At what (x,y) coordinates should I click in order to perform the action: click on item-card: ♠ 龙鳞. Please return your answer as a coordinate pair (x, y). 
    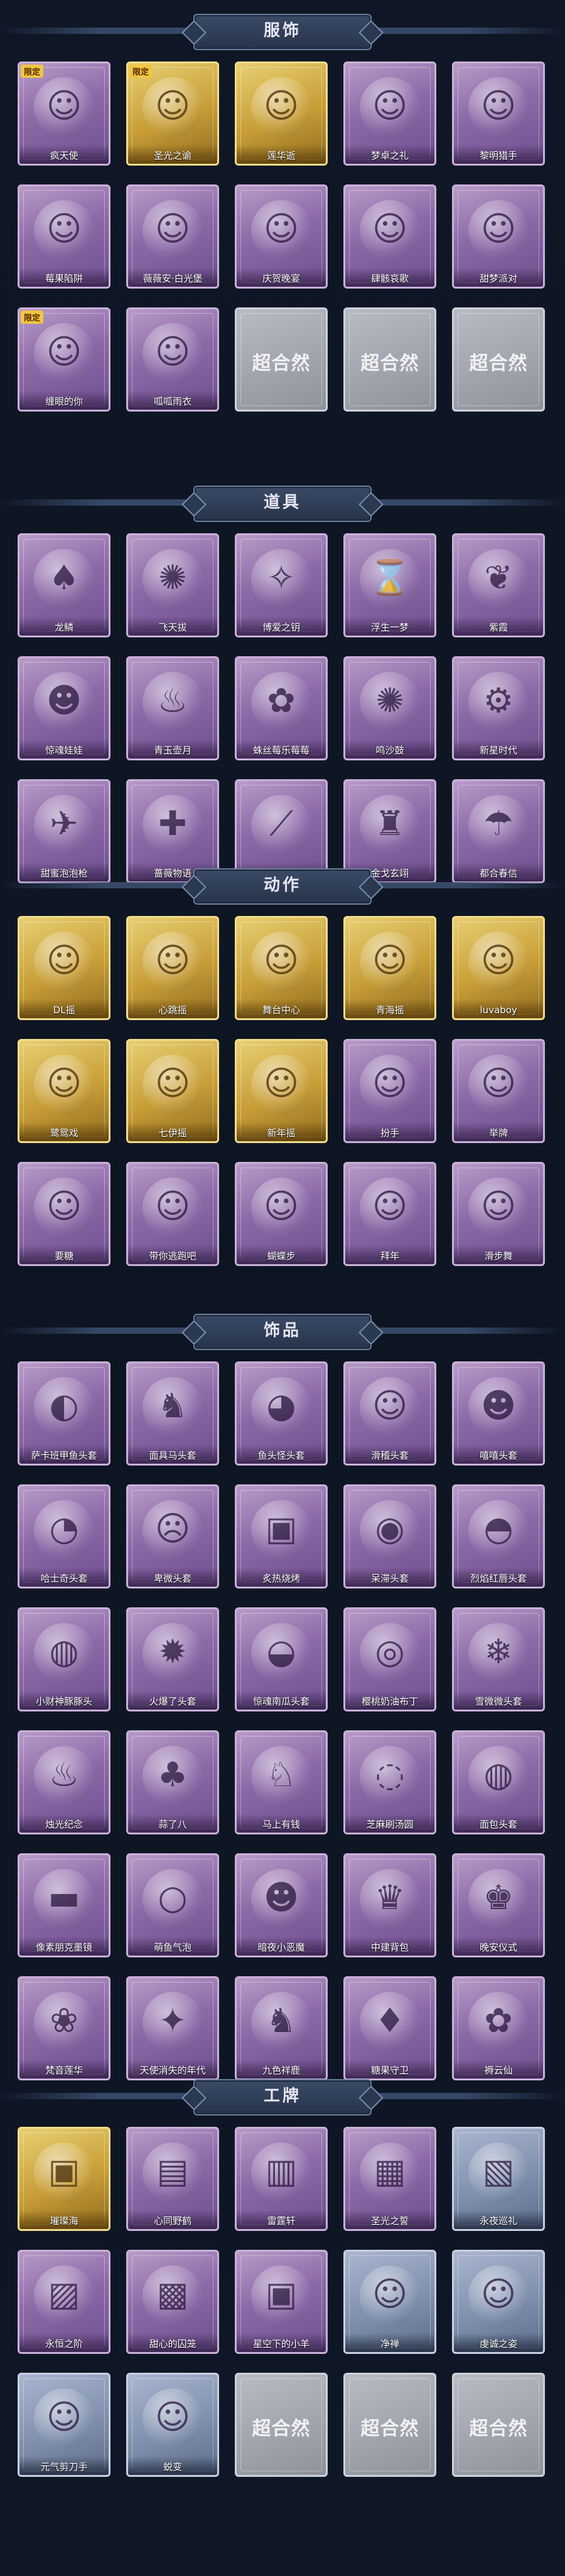
    Looking at the image, I should click on (64, 585).